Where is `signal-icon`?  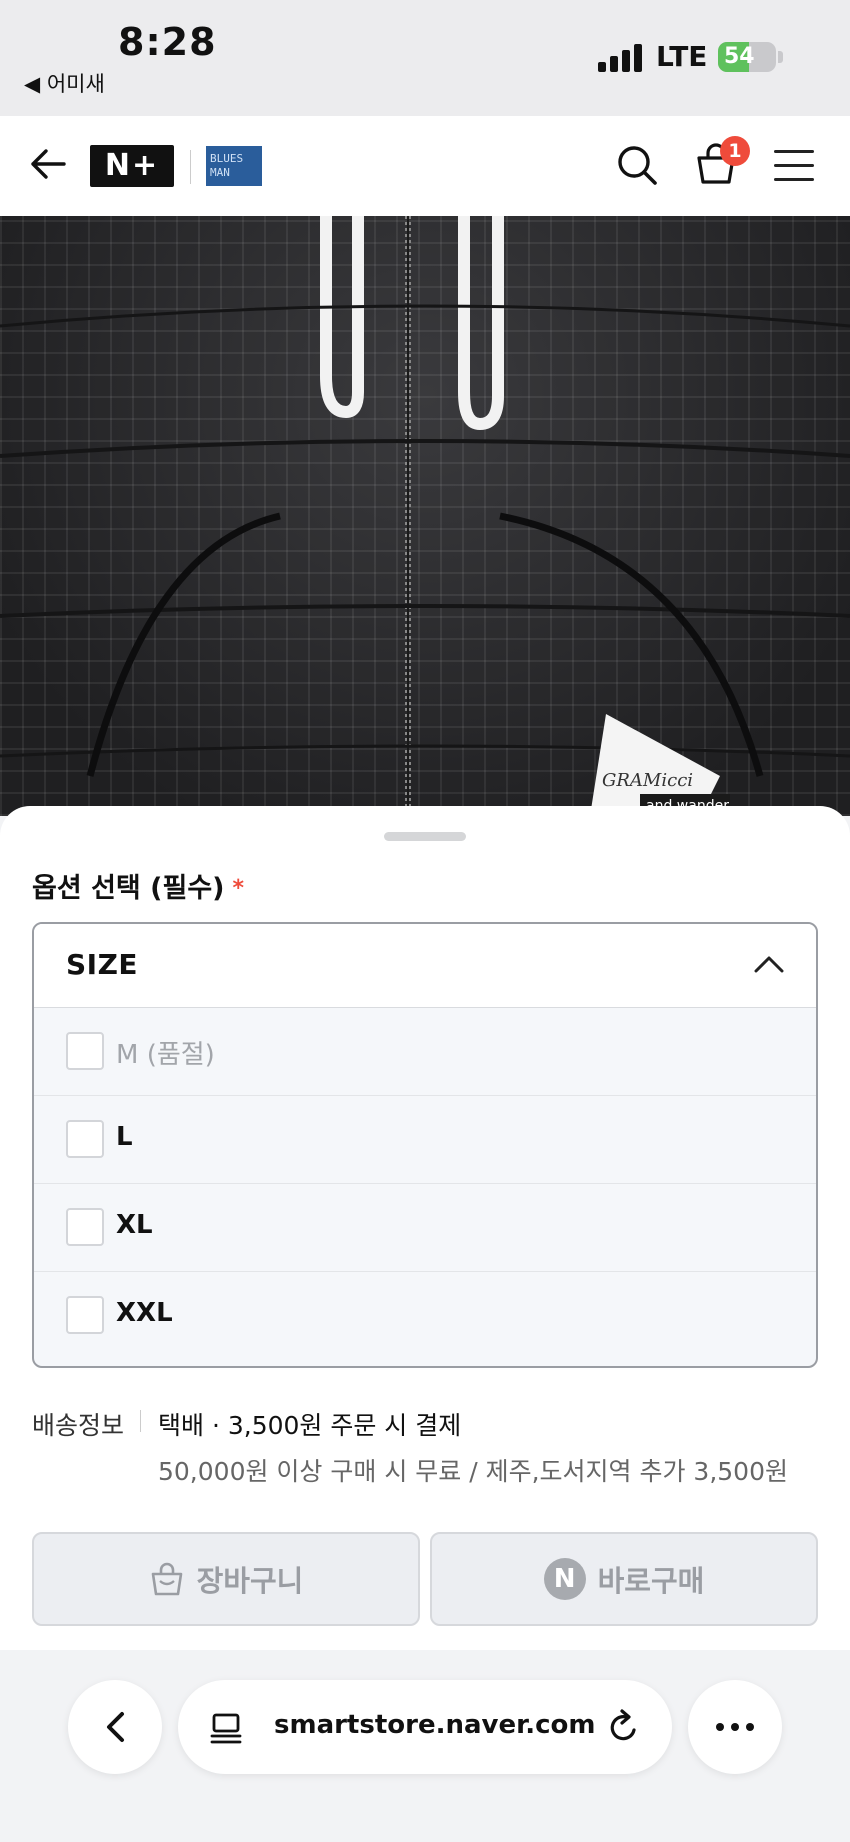
signal-icon is located at coordinates (621, 57).